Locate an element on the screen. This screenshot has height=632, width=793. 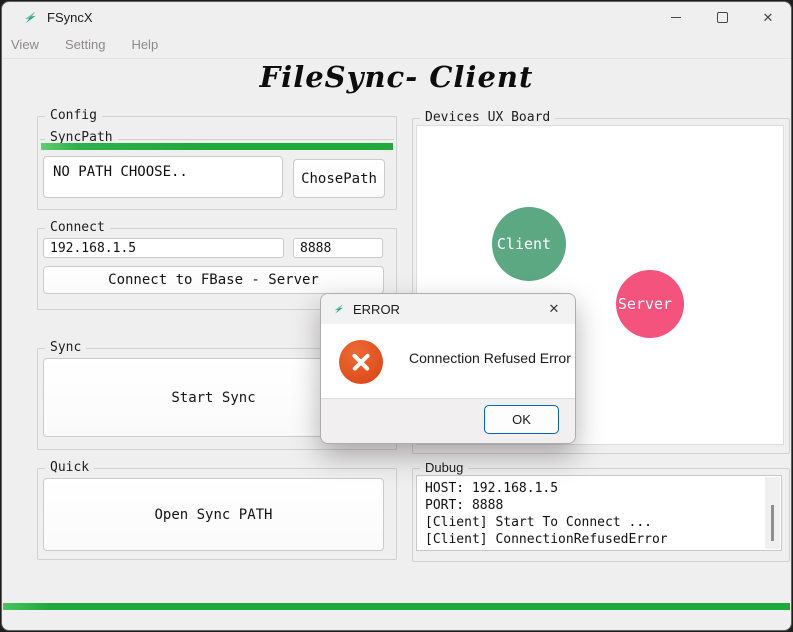
minimize-button is located at coordinates (676, 17).